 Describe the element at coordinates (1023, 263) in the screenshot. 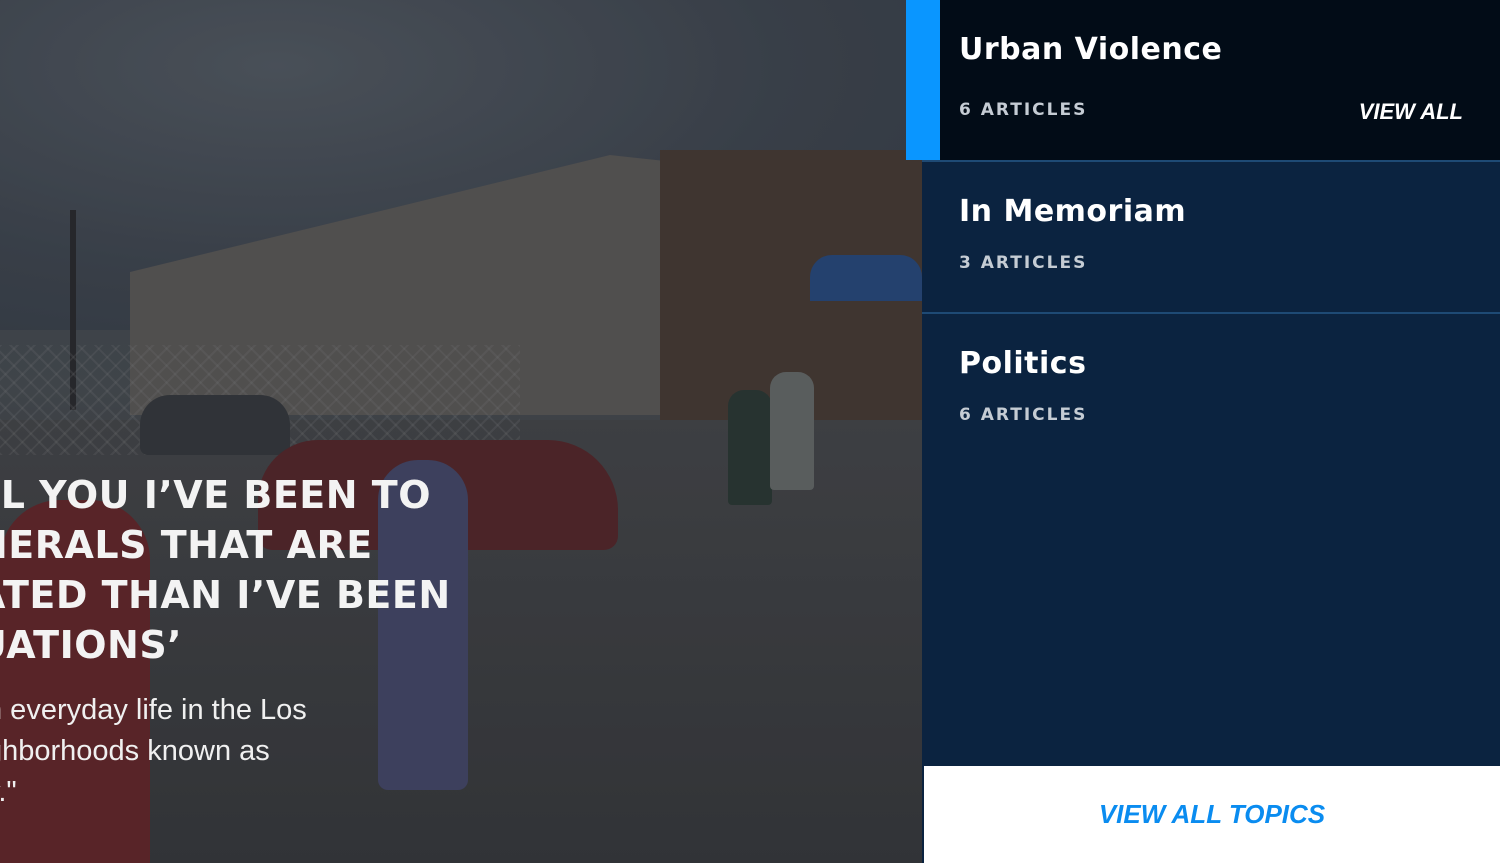

I see `topic-article-count: 3 ARTICLES` at that location.